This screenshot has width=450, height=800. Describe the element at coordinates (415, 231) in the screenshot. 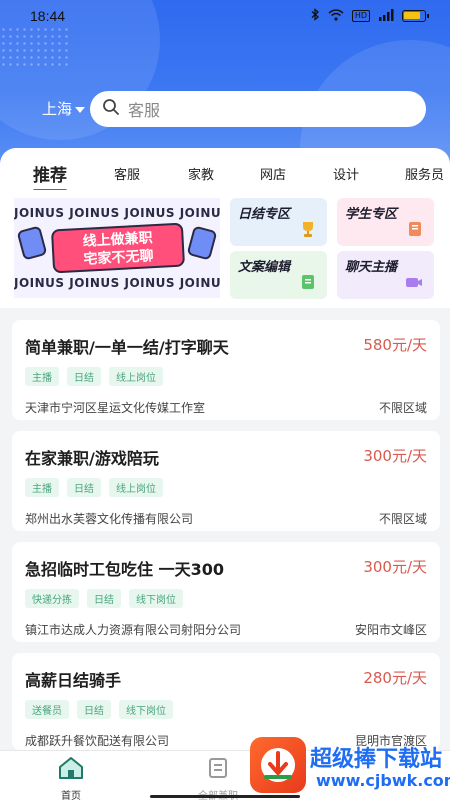

I see `notebook-icon` at that location.